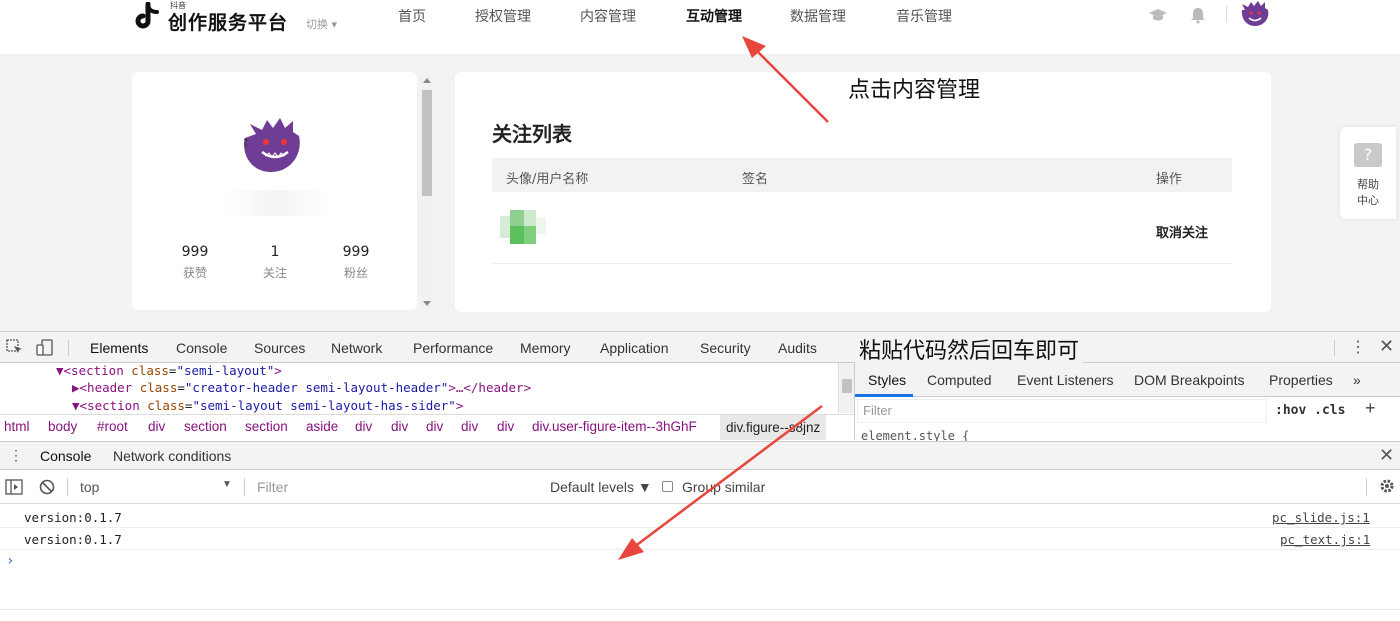 The height and width of the screenshot is (621, 1400). Describe the element at coordinates (427, 303) in the screenshot. I see `scroll-down-icon` at that location.